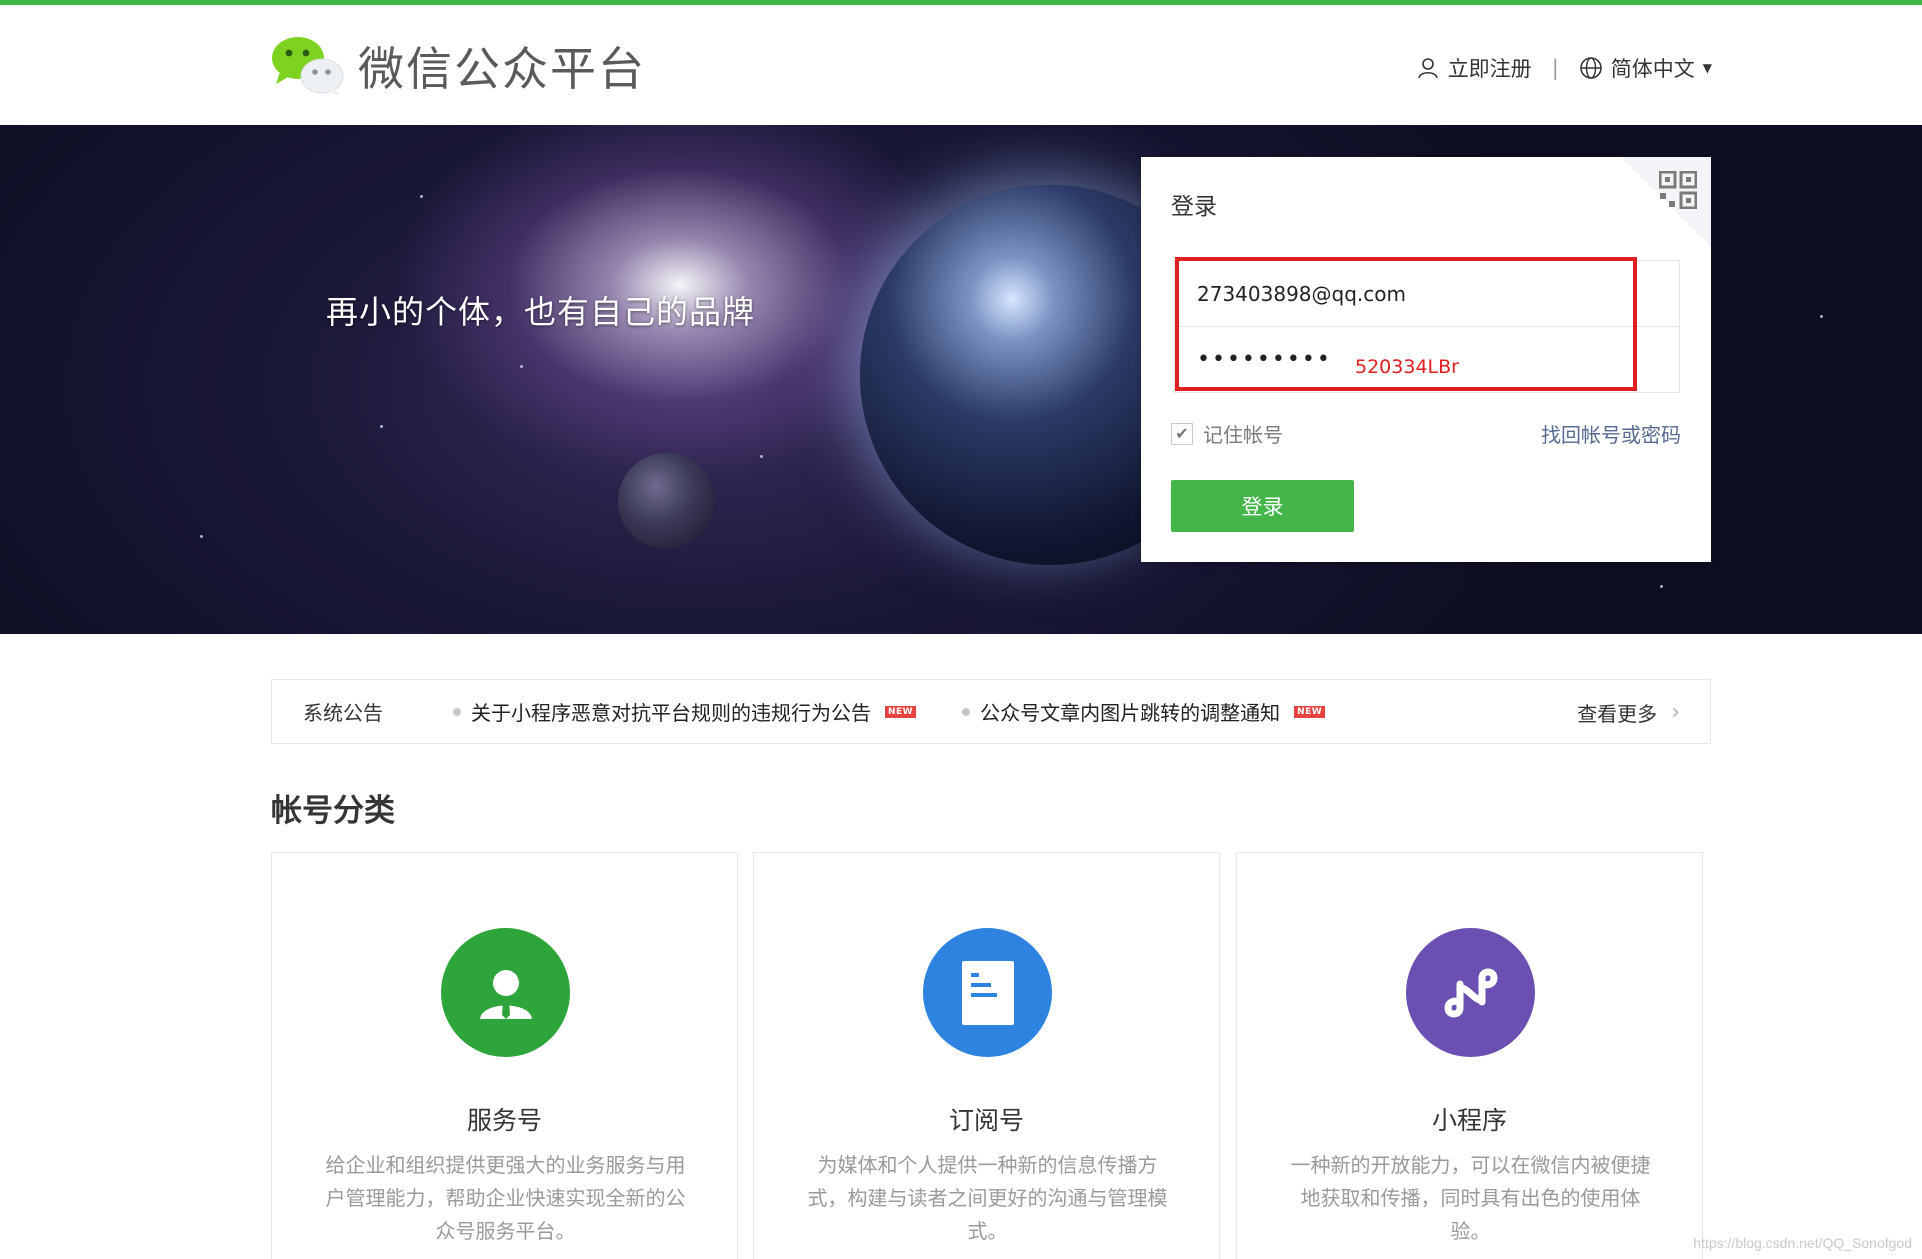  I want to click on qr-login-toggle, so click(1666, 202).